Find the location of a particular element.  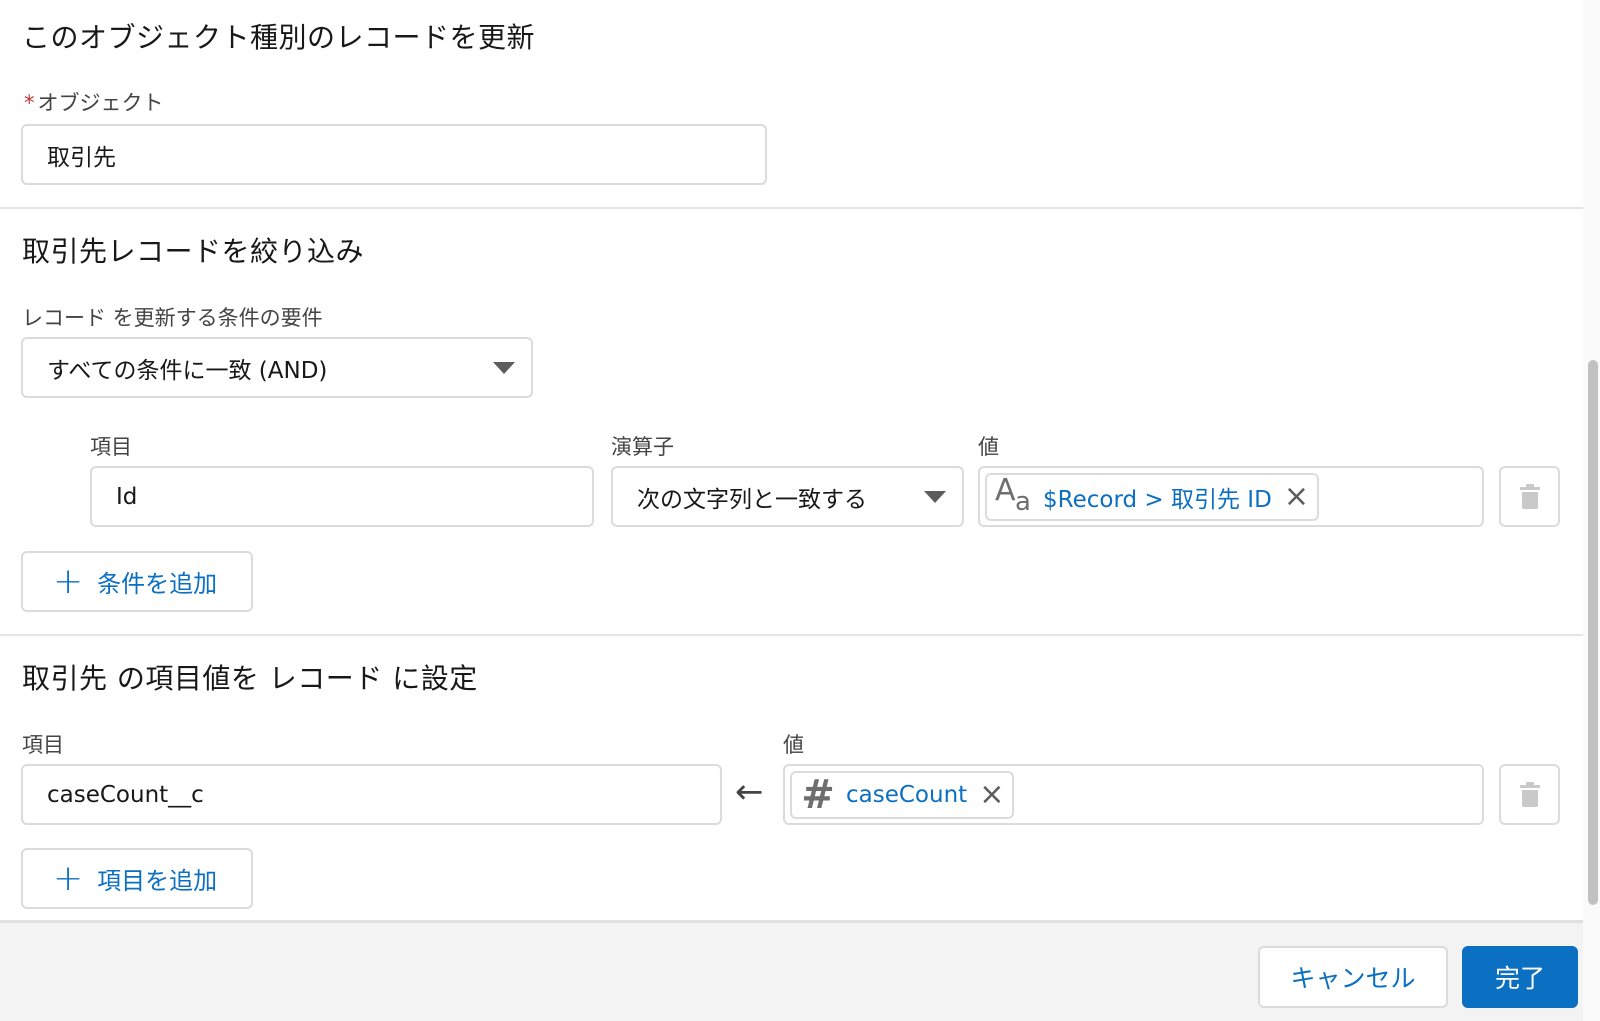

condition-requirement-select: すべての条件に一致 (AND) is located at coordinates (277, 367).